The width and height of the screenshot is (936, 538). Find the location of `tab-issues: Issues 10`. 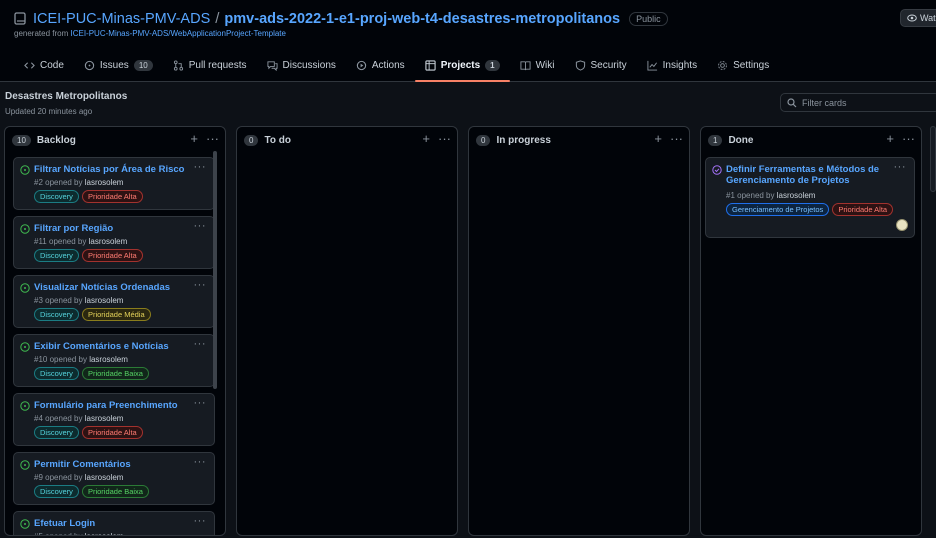

tab-issues: Issues 10 is located at coordinates (118, 65).